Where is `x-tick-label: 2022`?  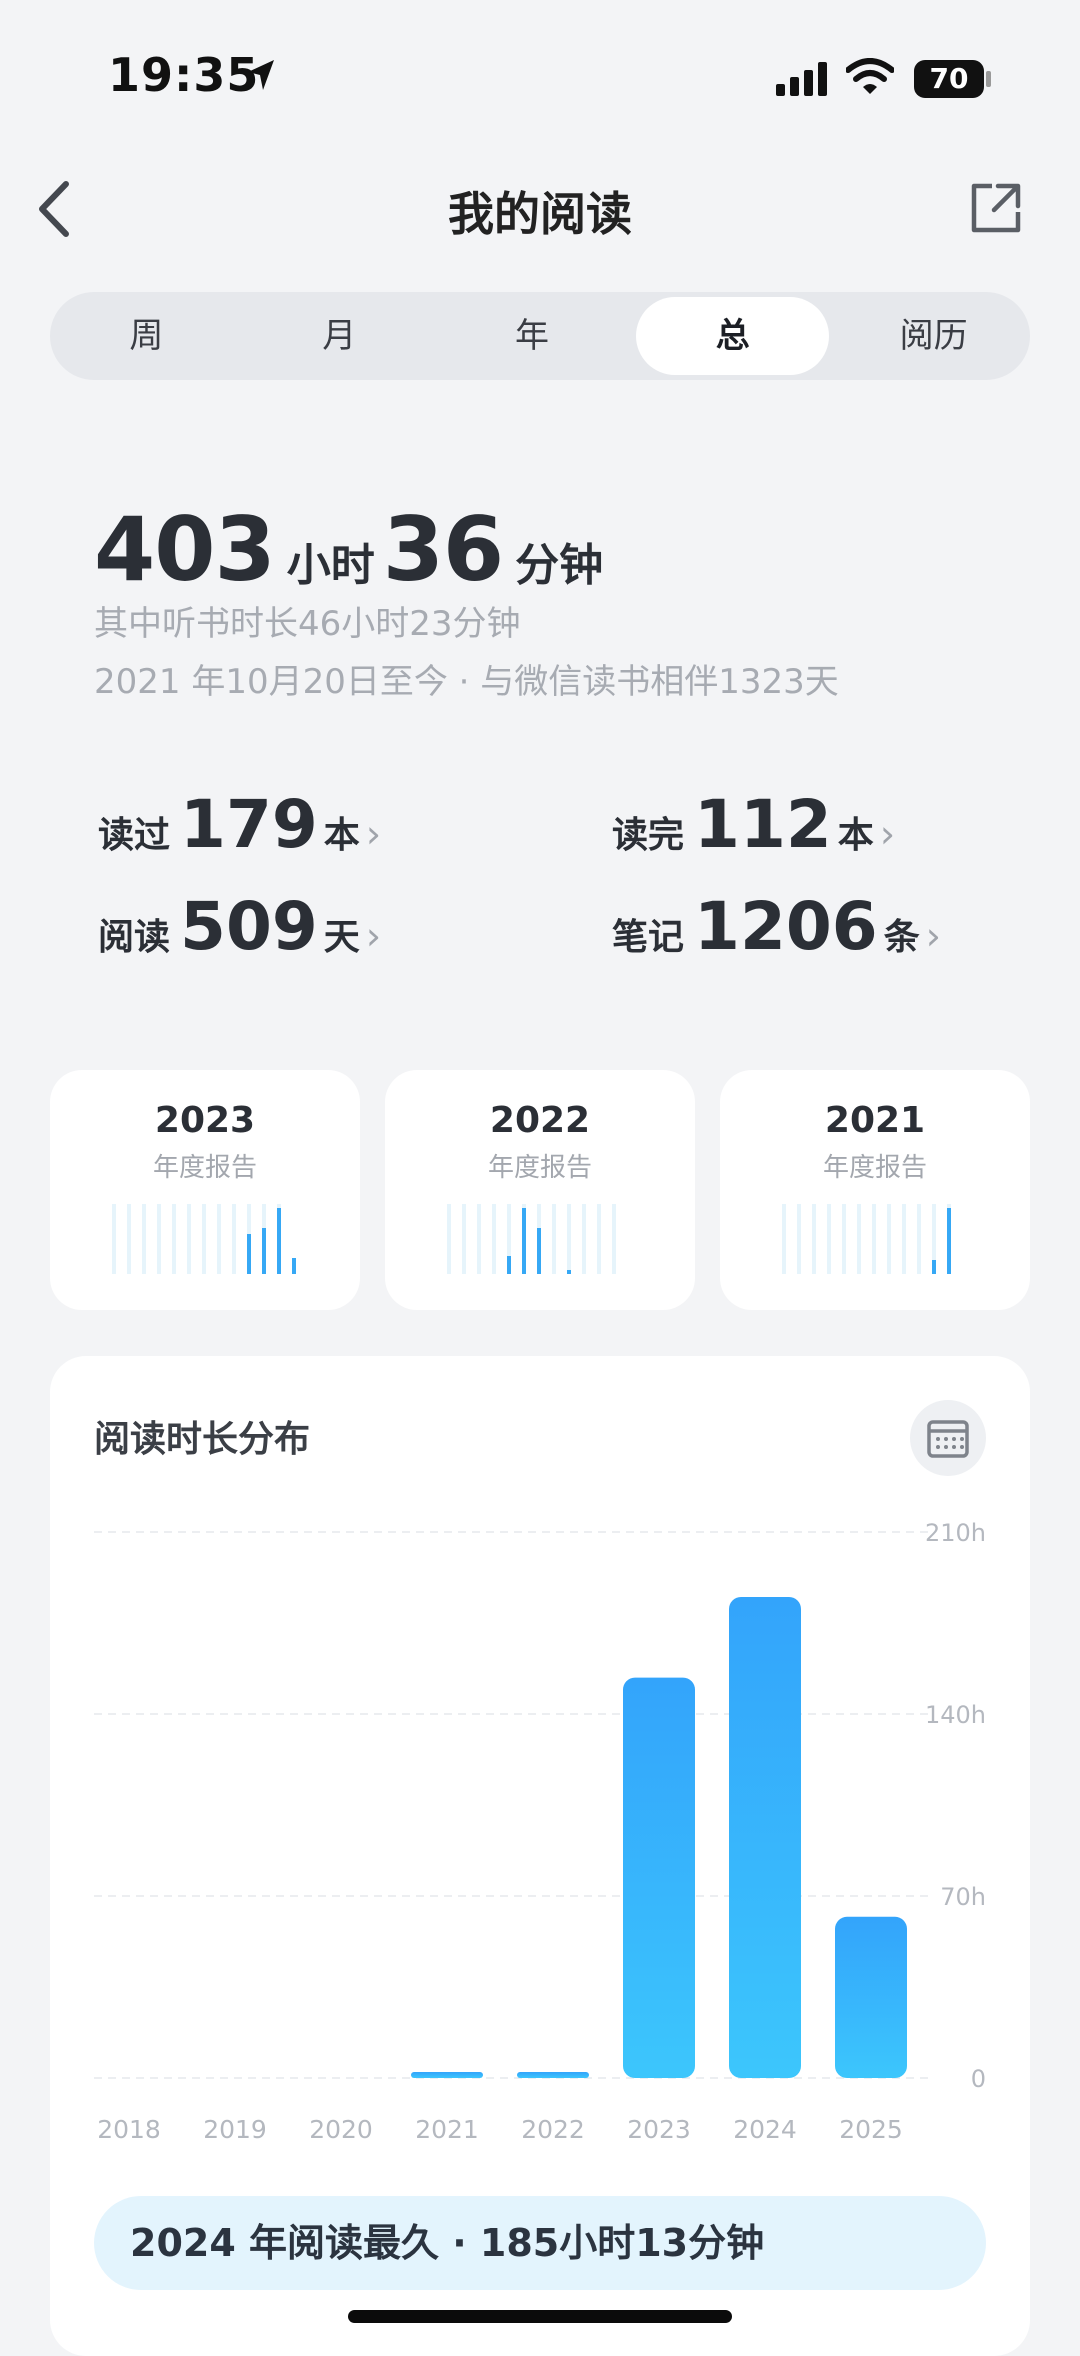
x-tick-label: 2022 is located at coordinates (553, 2129).